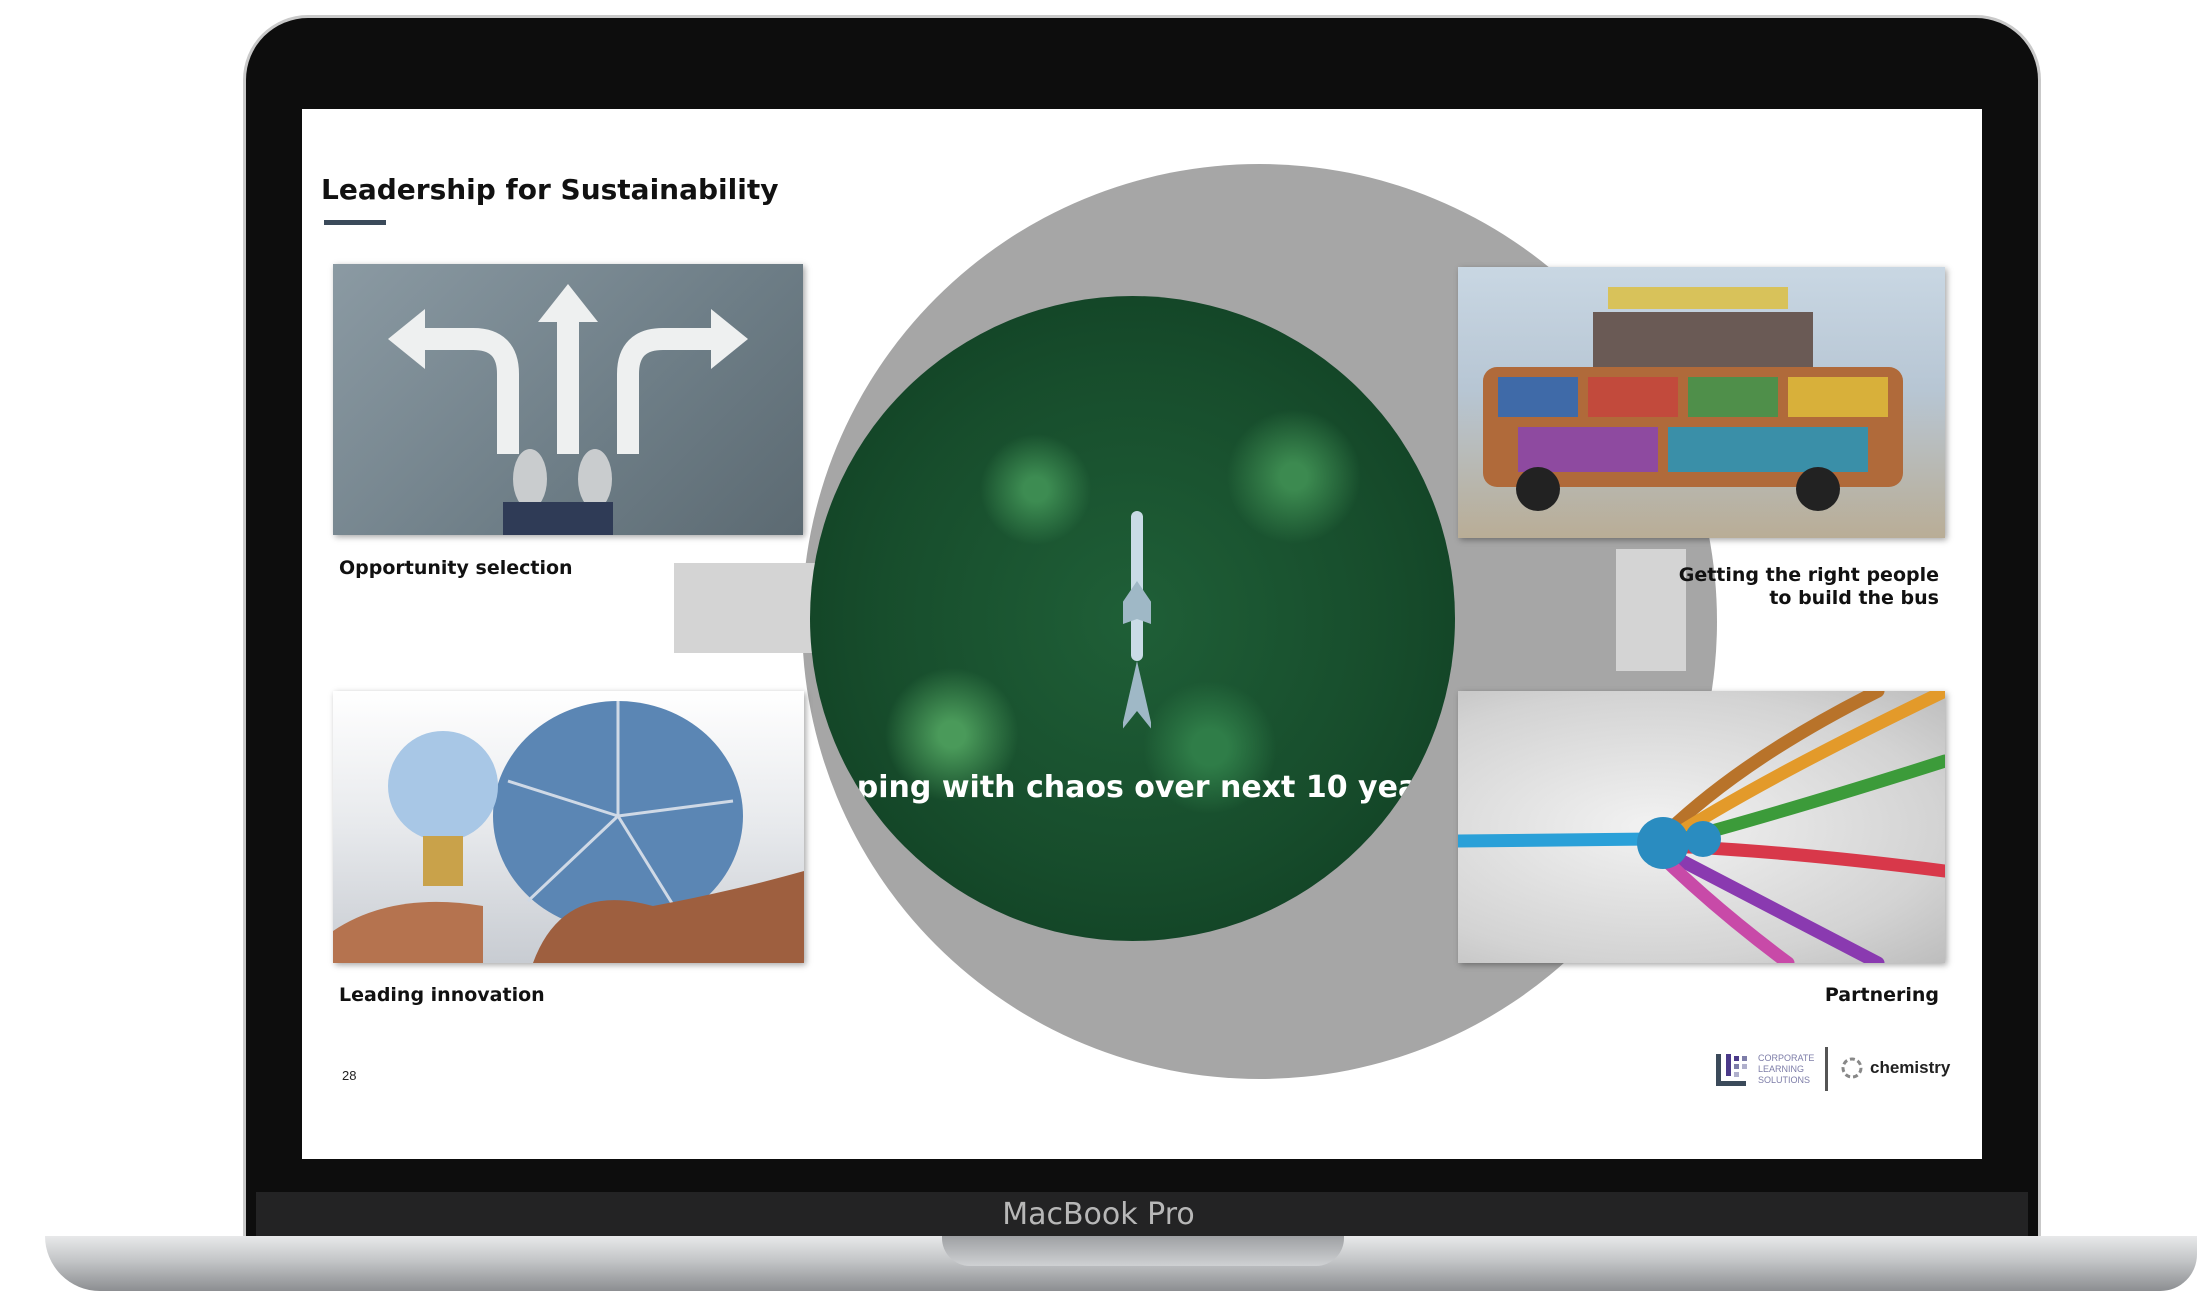  Describe the element at coordinates (746, 608) in the screenshot. I see `left-connector-bar` at that location.